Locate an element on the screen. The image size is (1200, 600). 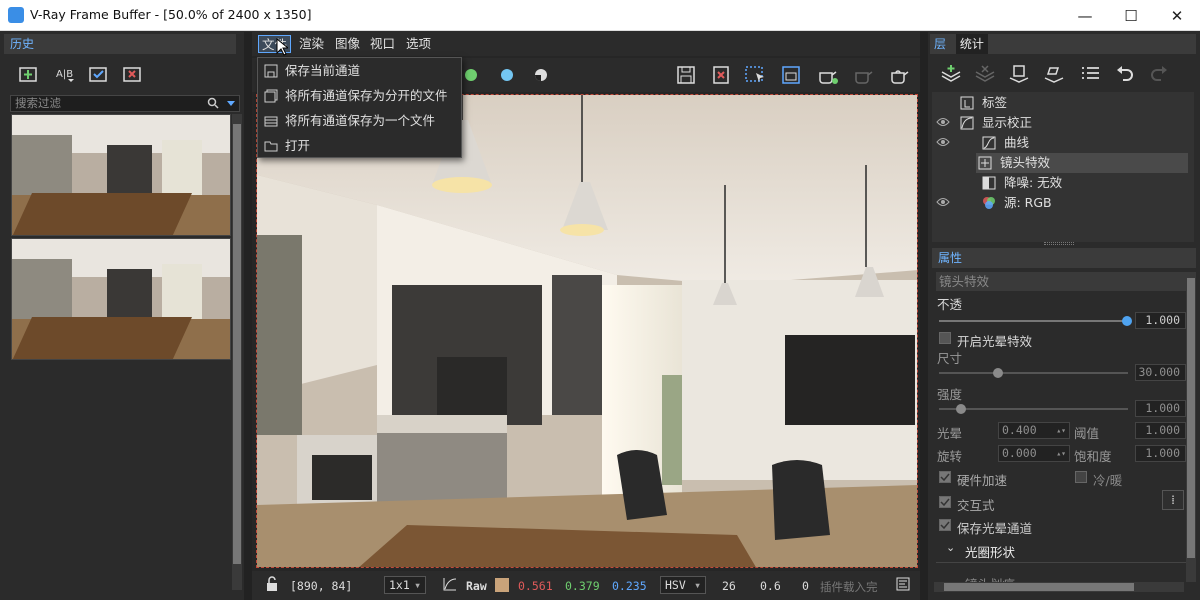
menu-item-label: 打开 is located at coordinates (298, 145).